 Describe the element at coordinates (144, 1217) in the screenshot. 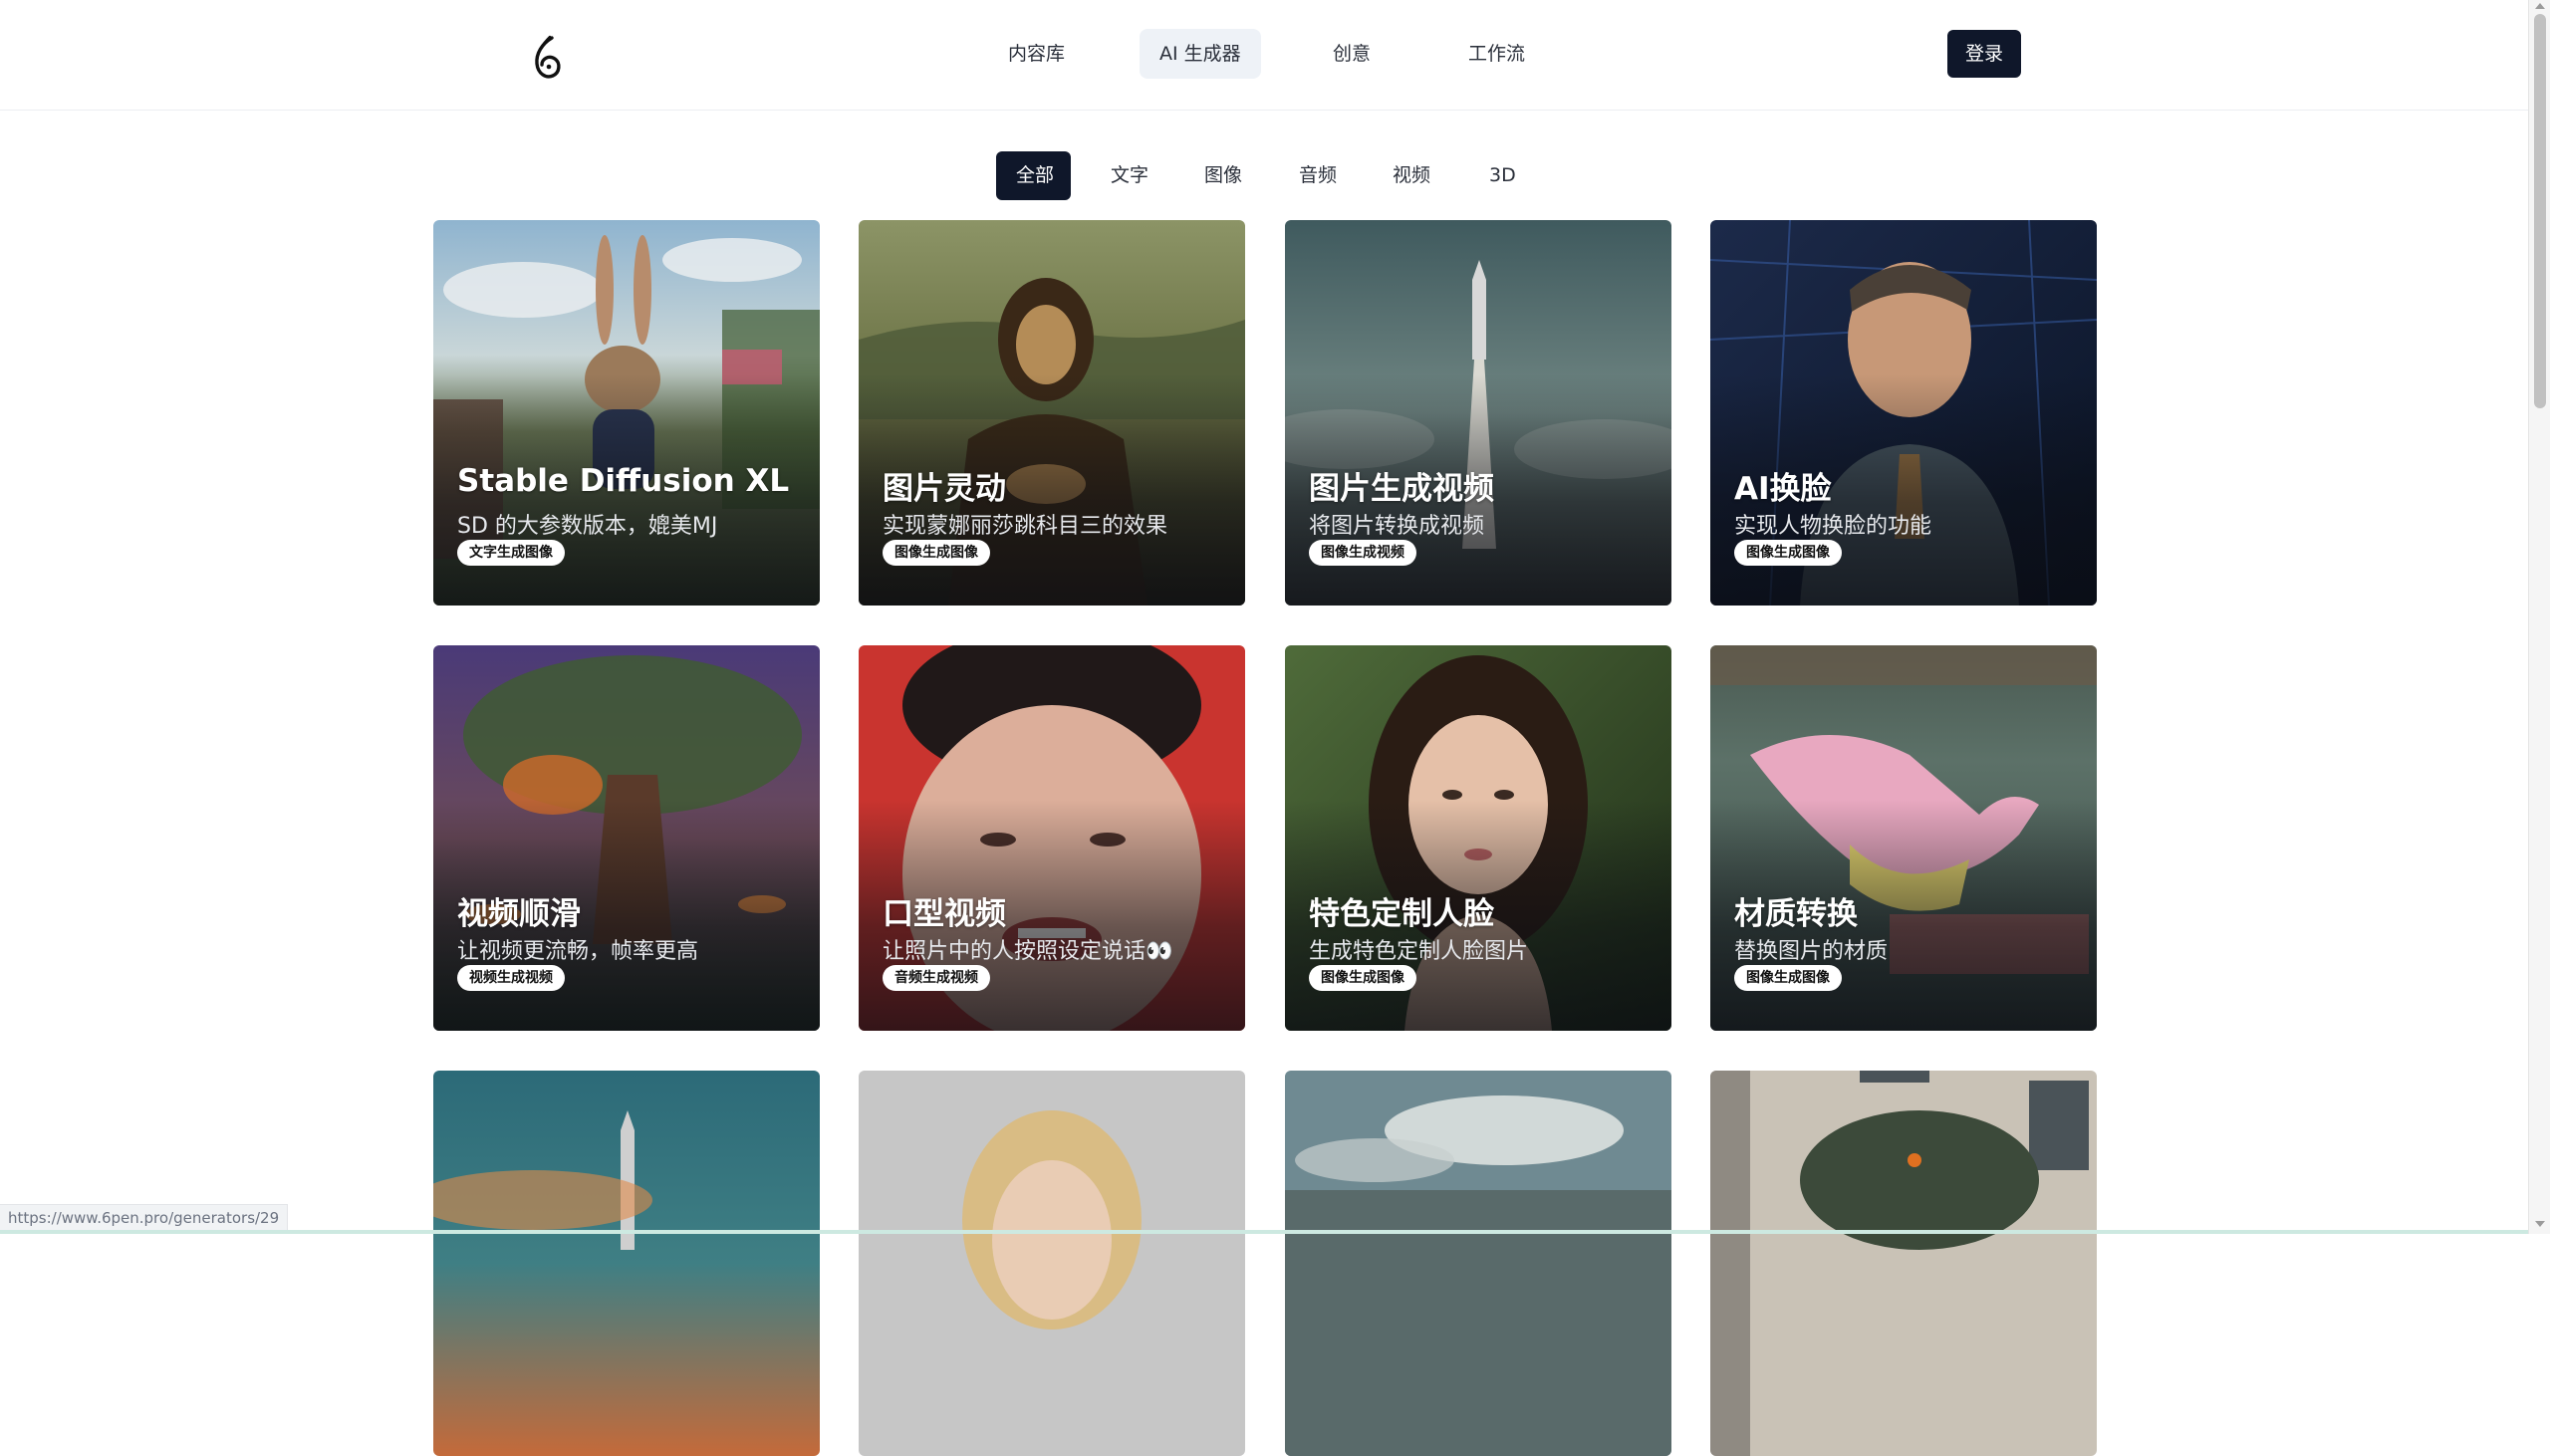

I see `status-bar-url: https://www.6pen.pro/generators/29` at that location.